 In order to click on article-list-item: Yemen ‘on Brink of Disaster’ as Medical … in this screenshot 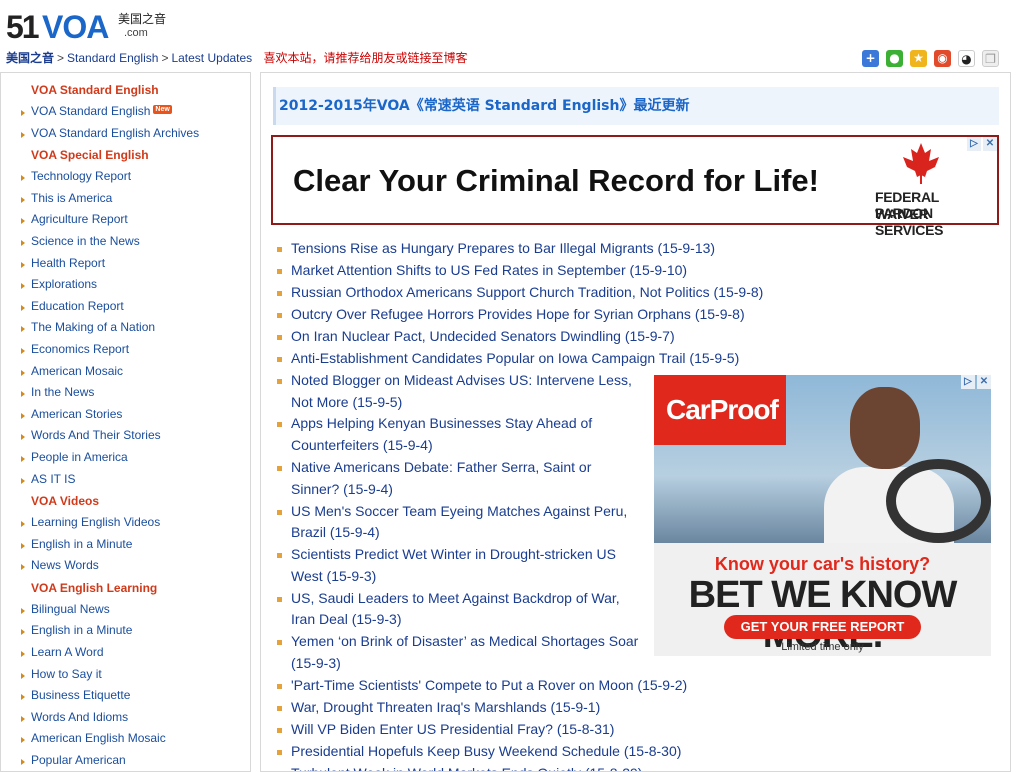, I will do `click(456, 652)`.